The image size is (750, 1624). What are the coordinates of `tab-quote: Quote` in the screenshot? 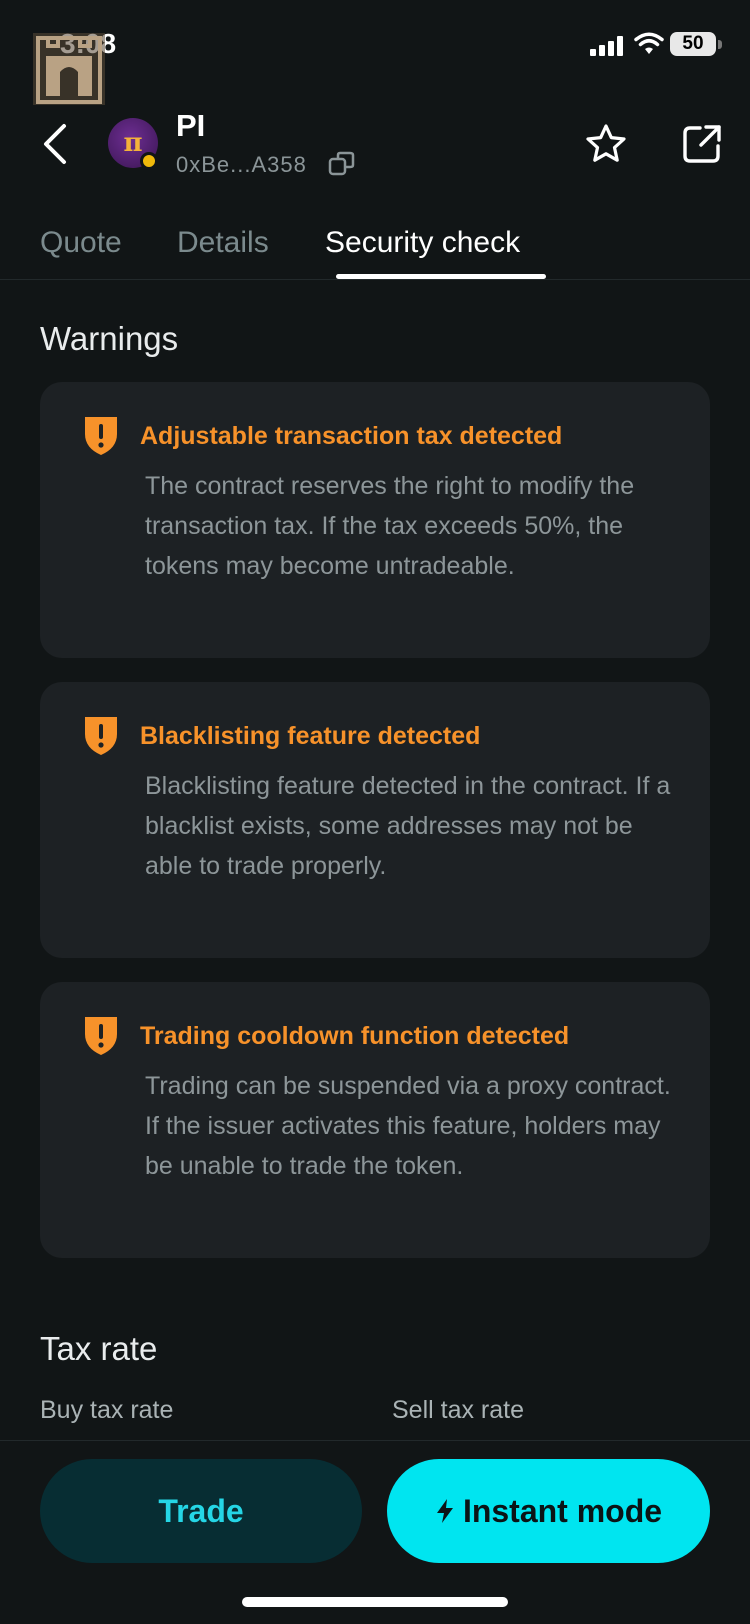 It's located at (81, 243).